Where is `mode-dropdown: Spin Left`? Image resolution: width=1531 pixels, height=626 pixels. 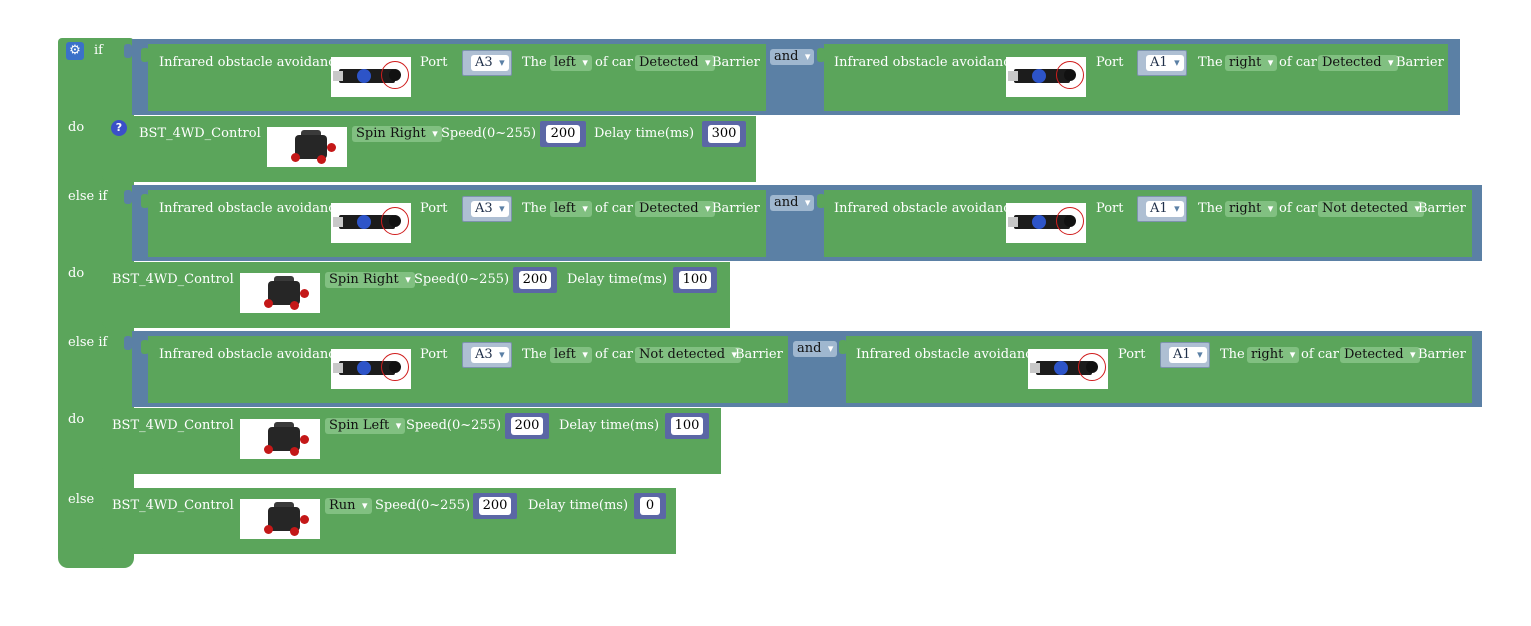
mode-dropdown: Spin Left is located at coordinates (365, 426).